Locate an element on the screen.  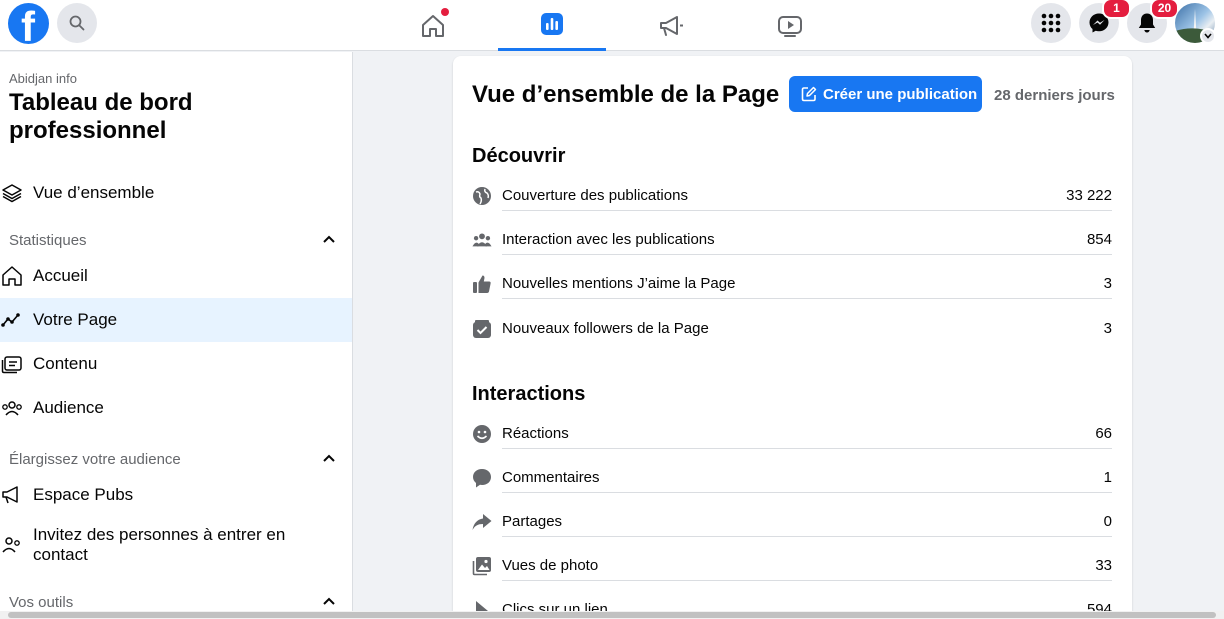
tab-professional-dashboard is located at coordinates (552, 25).